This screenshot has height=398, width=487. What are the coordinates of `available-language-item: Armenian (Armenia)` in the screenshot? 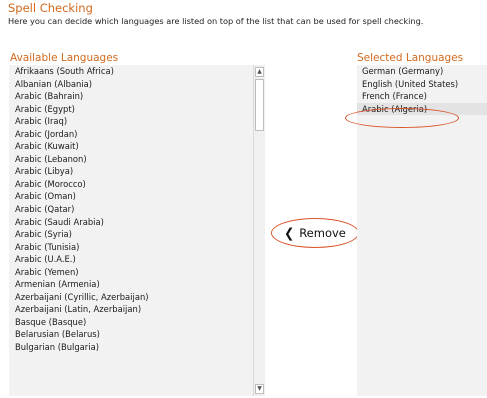 It's located at (131, 284).